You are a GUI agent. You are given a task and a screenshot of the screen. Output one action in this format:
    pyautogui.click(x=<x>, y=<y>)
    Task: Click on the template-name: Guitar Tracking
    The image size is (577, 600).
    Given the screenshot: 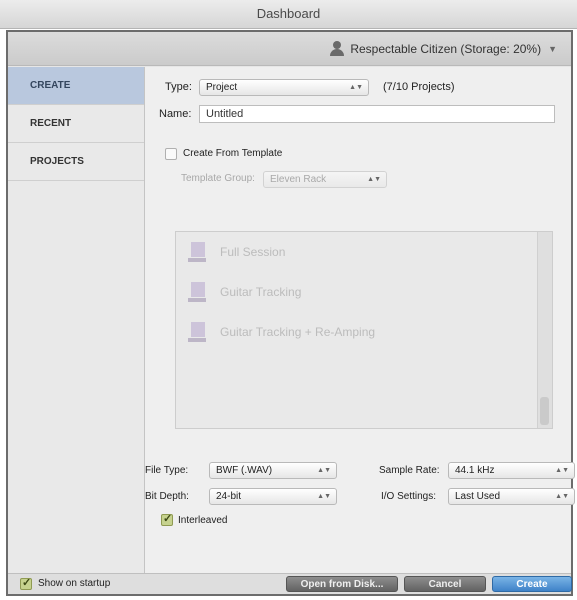 What is the action you would take?
    pyautogui.click(x=261, y=292)
    